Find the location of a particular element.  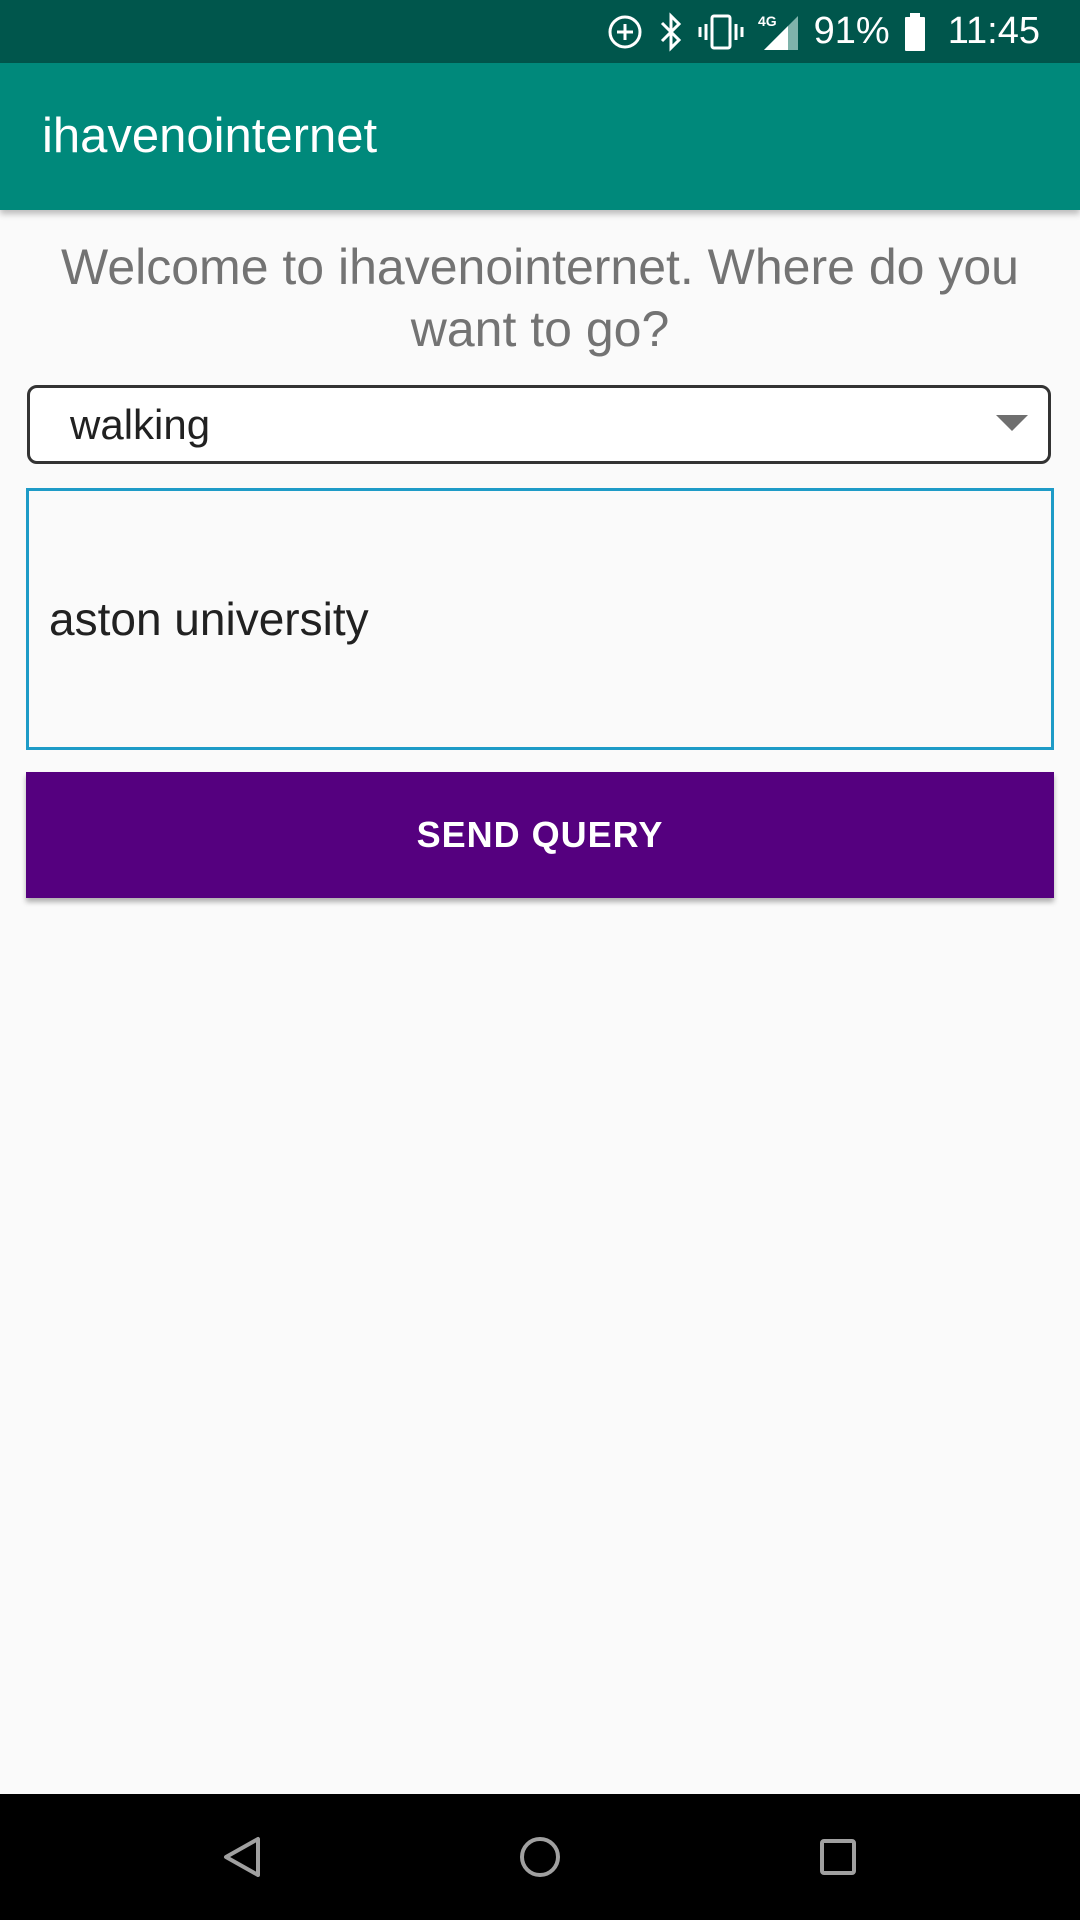

send-query-button: SEND QUERY is located at coordinates (540, 835).